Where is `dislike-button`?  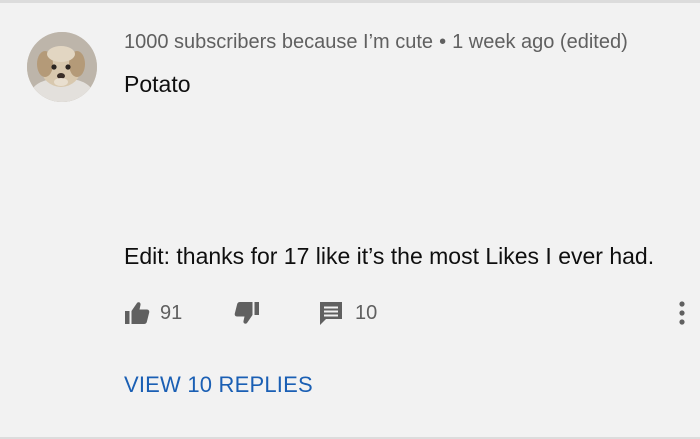 dislike-button is located at coordinates (247, 313).